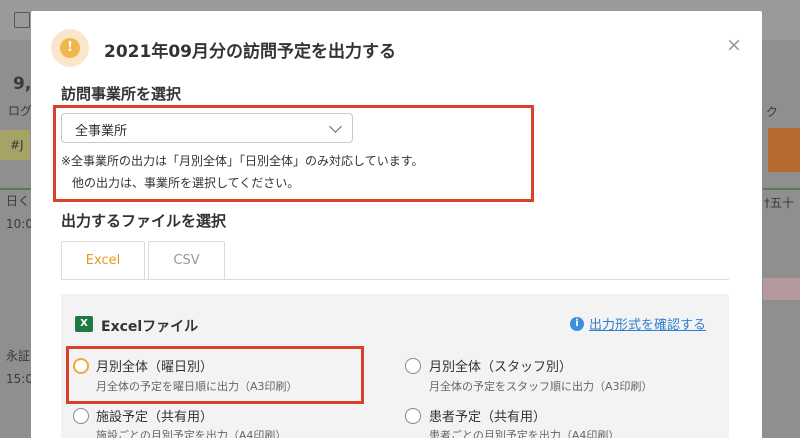 The height and width of the screenshot is (438, 800). What do you see at coordinates (19, 379) in the screenshot?
I see `background-time: 15:0` at bounding box center [19, 379].